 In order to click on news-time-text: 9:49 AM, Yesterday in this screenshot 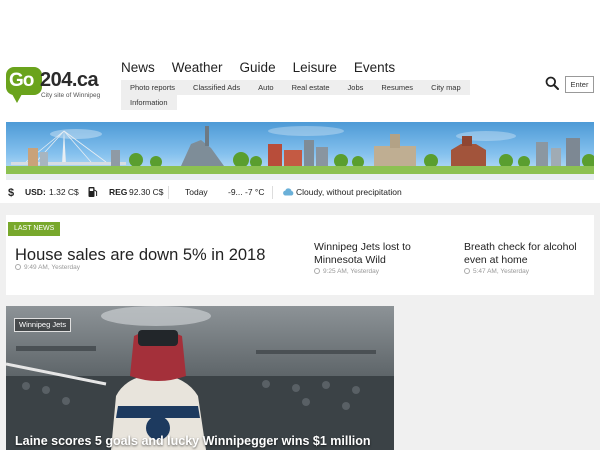, I will do `click(52, 267)`.